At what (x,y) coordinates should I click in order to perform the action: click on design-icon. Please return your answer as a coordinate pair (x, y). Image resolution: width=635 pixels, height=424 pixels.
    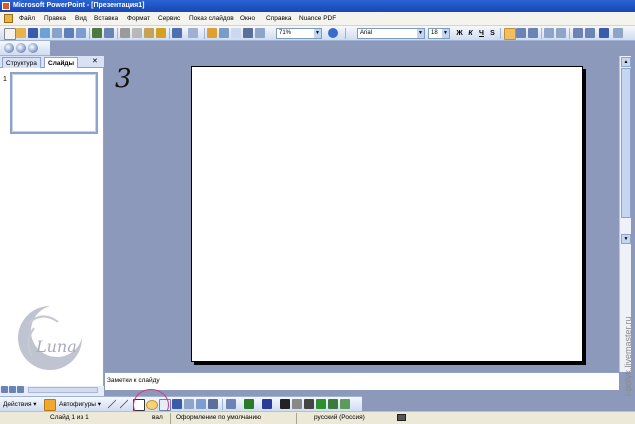
    Looking at the image, I should click on (618, 33).